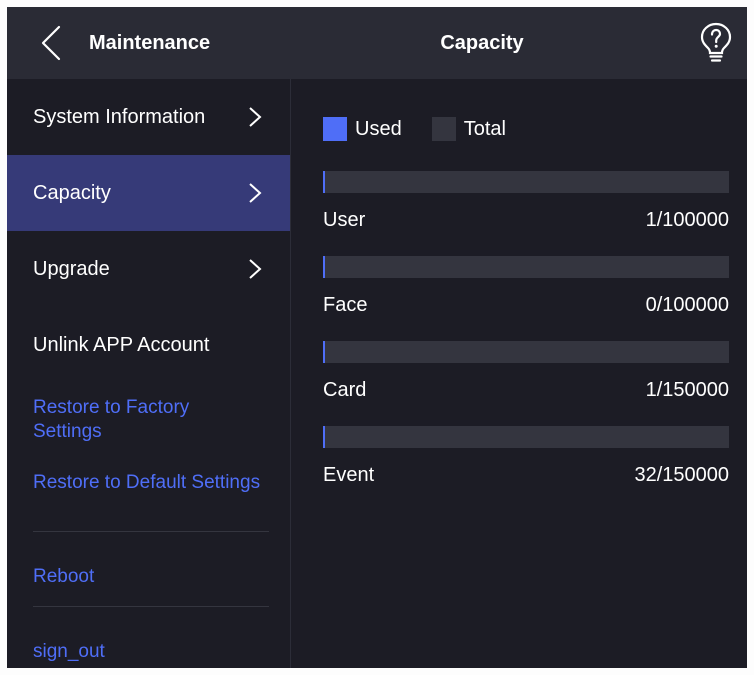 Image resolution: width=754 pixels, height=675 pixels. I want to click on lightbulb-question-icon, so click(716, 42).